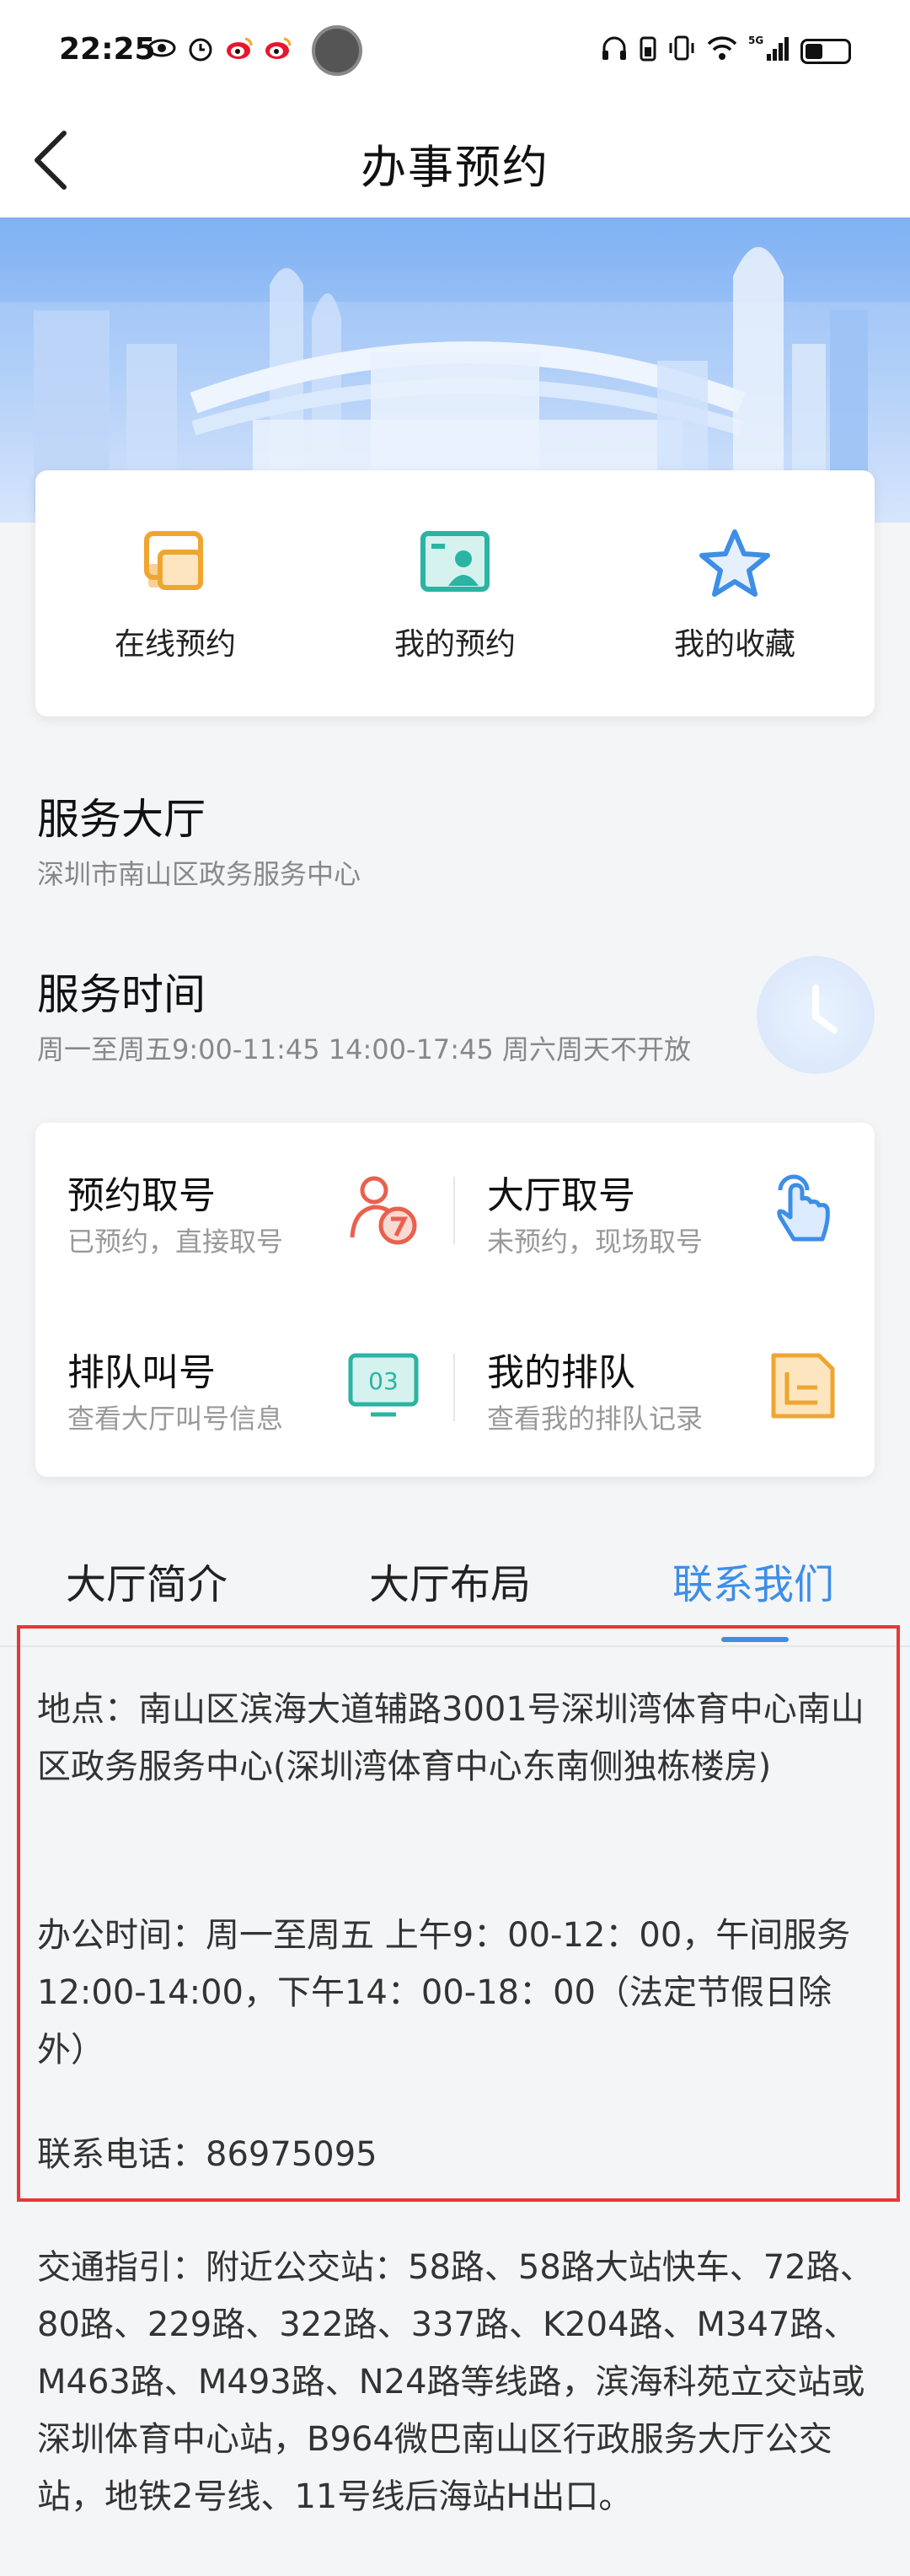 The image size is (910, 2576). What do you see at coordinates (734, 644) in the screenshot?
I see `my-favorites-label: 我的收藏` at bounding box center [734, 644].